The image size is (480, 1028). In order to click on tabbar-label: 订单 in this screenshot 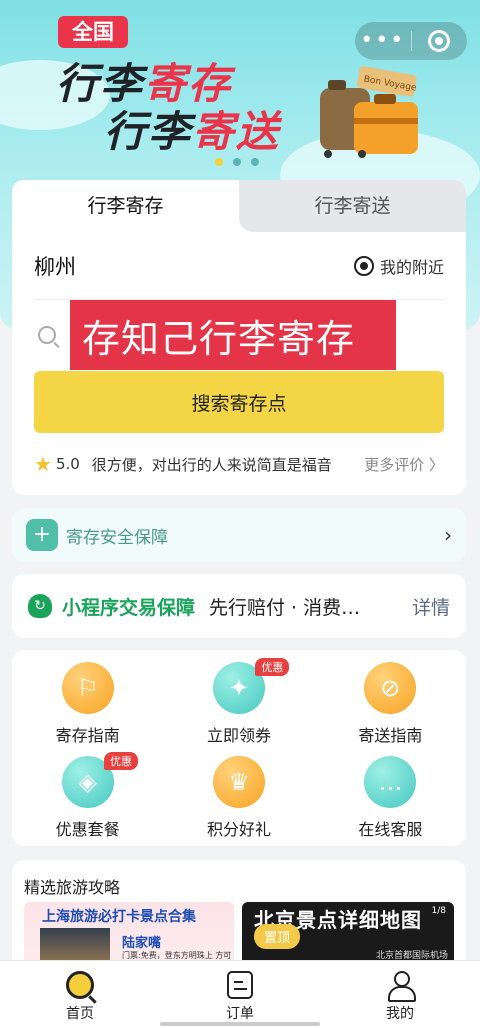, I will do `click(240, 1014)`.